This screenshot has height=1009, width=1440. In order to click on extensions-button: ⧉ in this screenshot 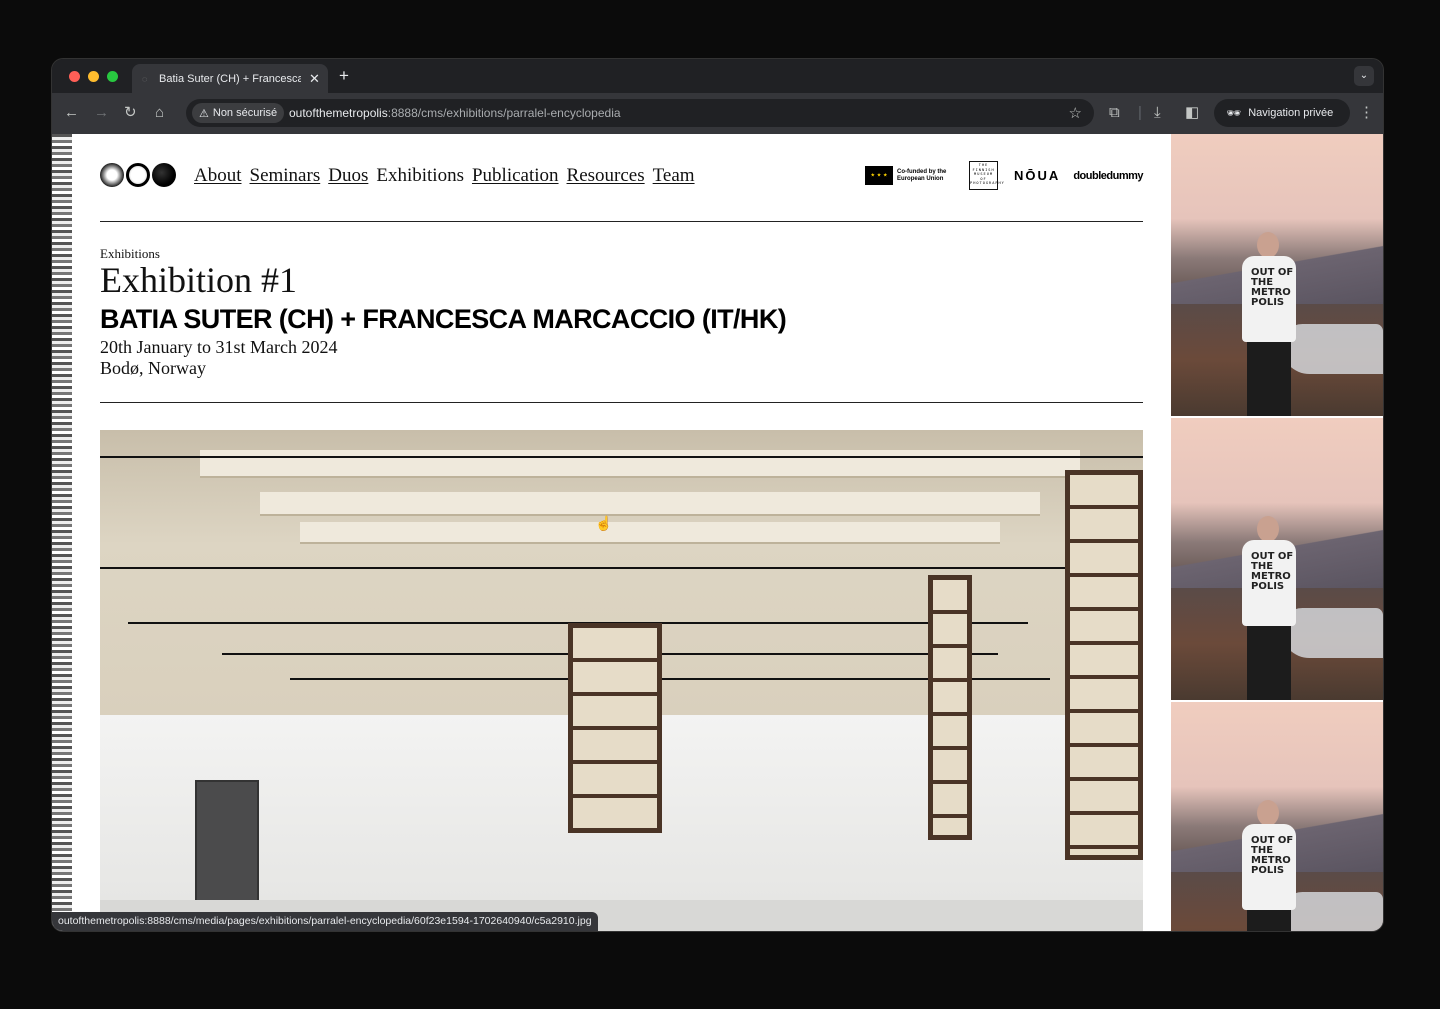, I will do `click(1114, 113)`.